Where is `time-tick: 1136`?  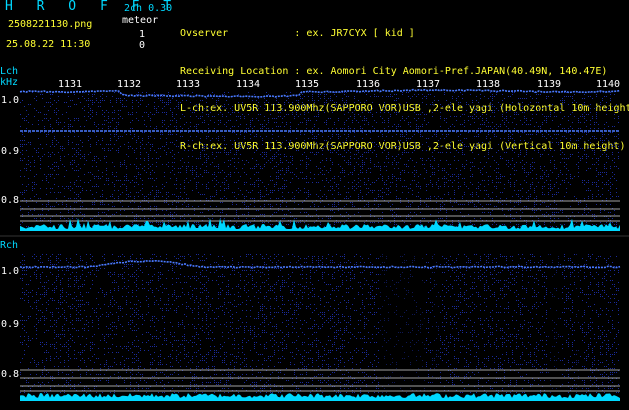 time-tick: 1136 is located at coordinates (368, 84).